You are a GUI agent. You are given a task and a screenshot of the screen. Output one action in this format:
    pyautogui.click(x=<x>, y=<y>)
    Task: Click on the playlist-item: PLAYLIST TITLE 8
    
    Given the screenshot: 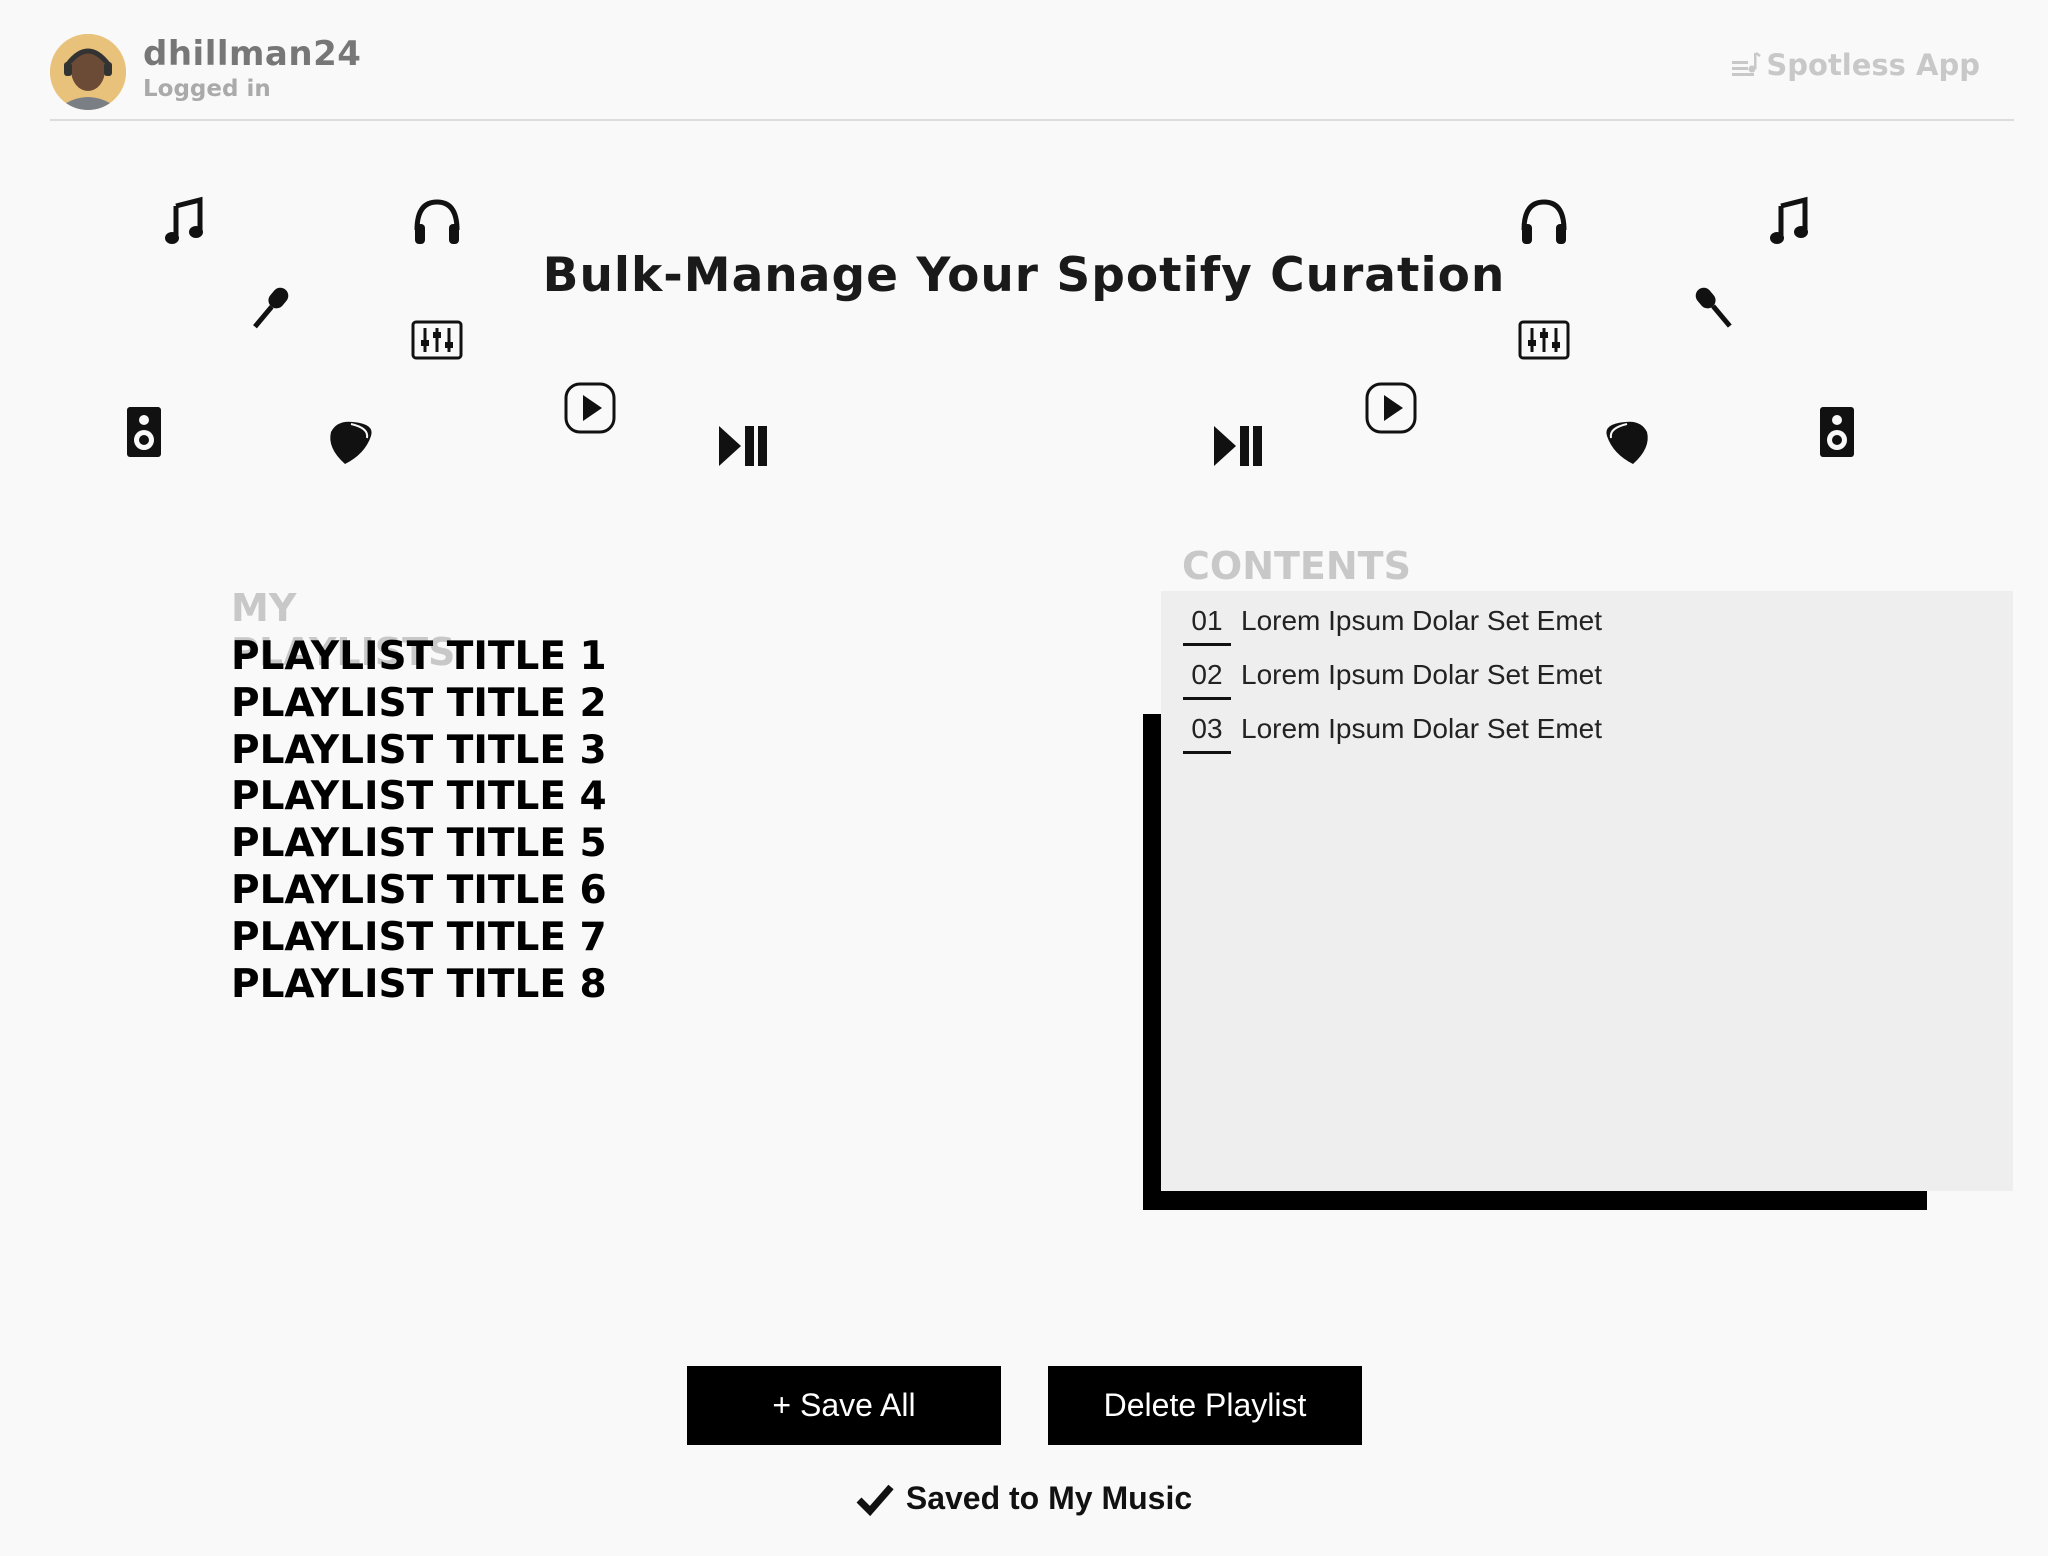 What is the action you would take?
    pyautogui.click(x=419, y=985)
    